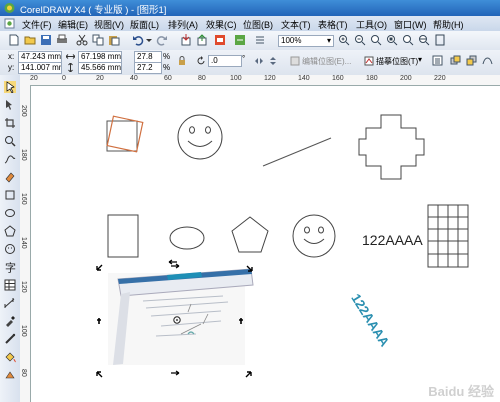  What do you see at coordinates (10, 285) in the screenshot?
I see `table-tool-icon` at bounding box center [10, 285].